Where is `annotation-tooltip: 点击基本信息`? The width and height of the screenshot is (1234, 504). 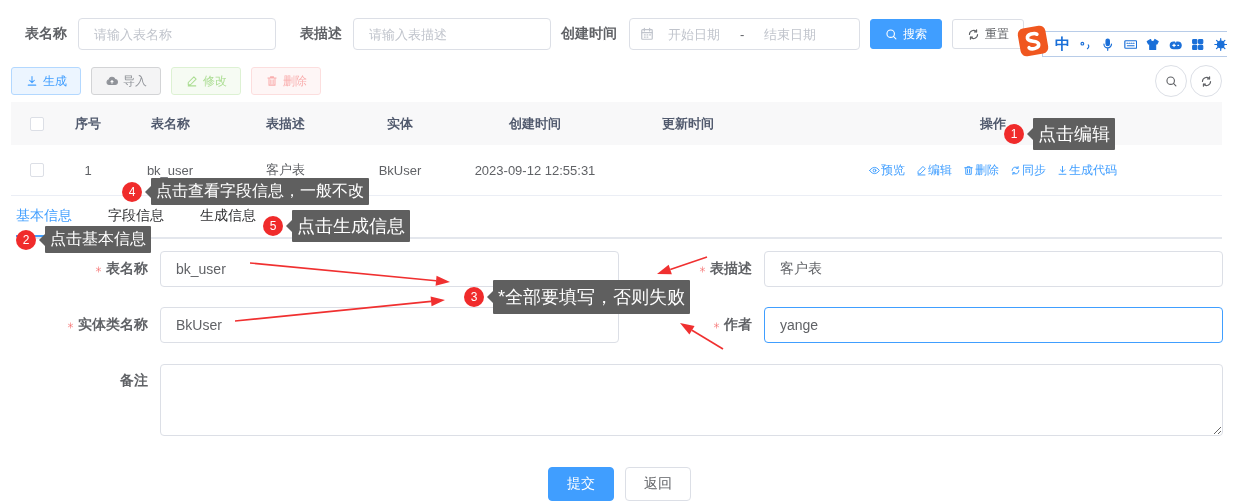 annotation-tooltip: 点击基本信息 is located at coordinates (95, 239).